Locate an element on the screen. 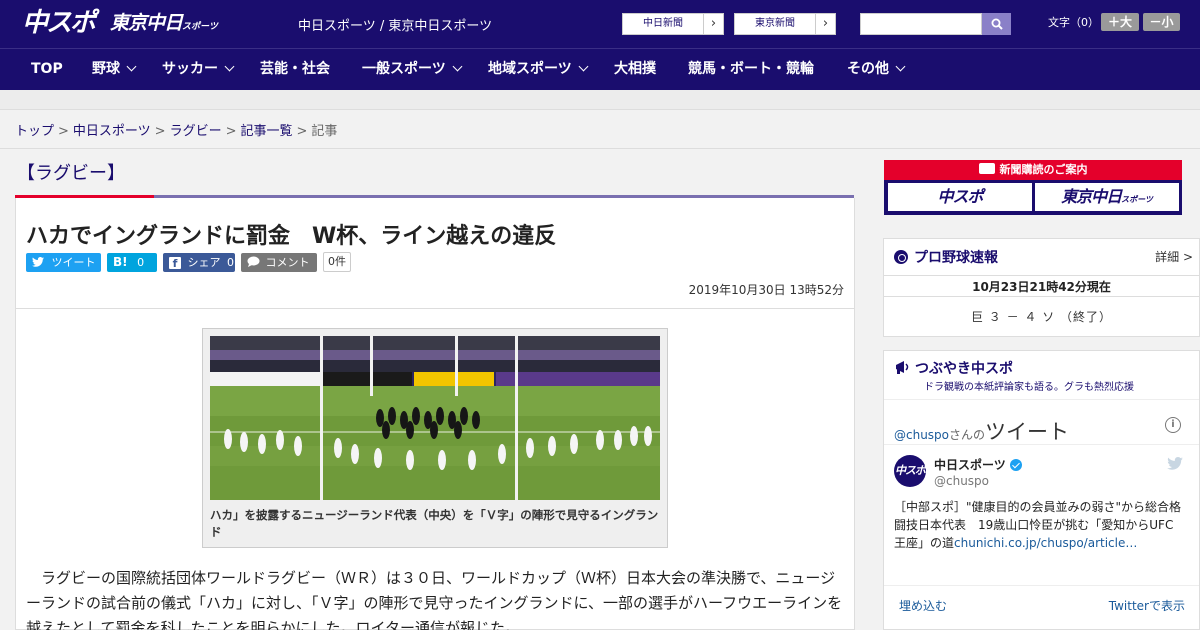  info-icon: i is located at coordinates (1173, 425).